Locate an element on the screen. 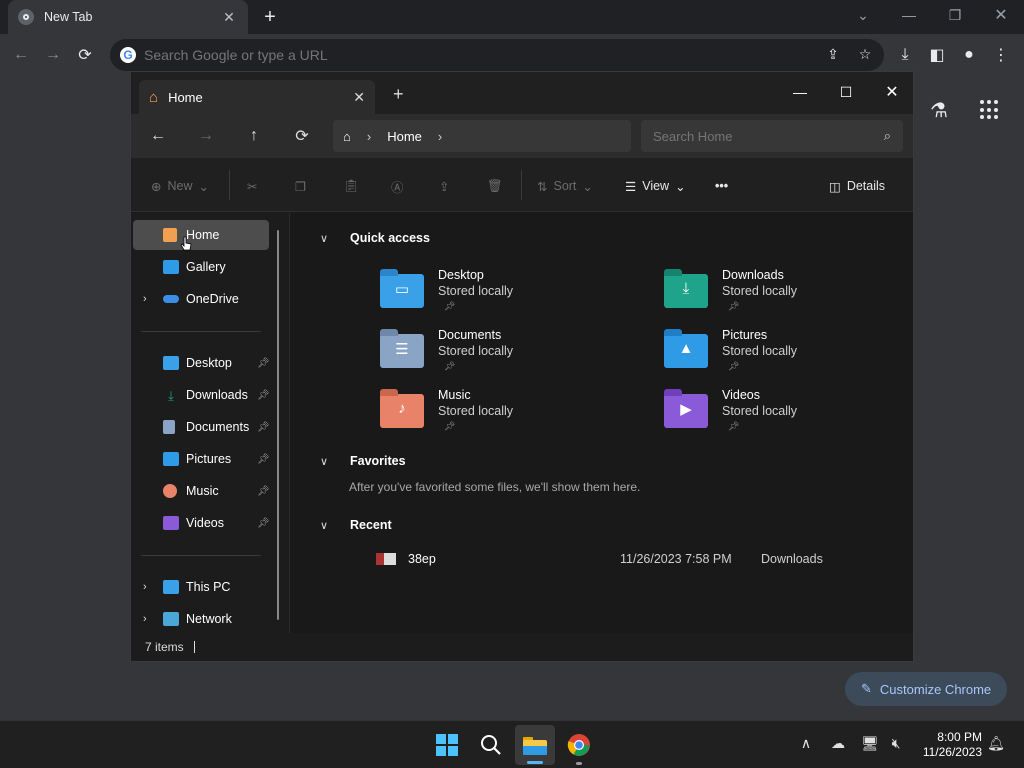 This screenshot has width=1024, height=768. chrome-minimize-button: — is located at coordinates (909, 15).